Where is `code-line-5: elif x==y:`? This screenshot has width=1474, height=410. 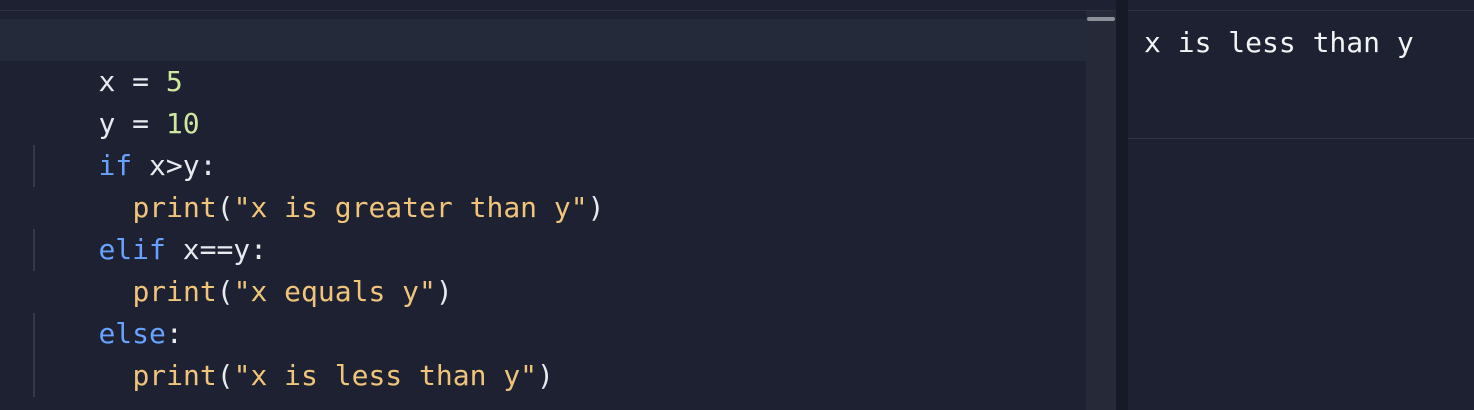 code-line-5: elif x==y: is located at coordinates (149, 226).